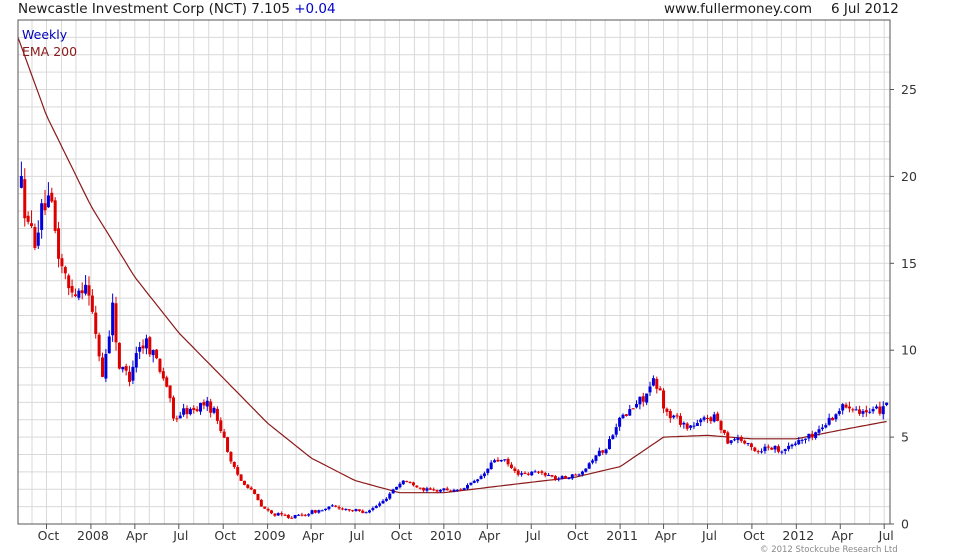 This screenshot has width=980, height=560. Describe the element at coordinates (738, 9) in the screenshot. I see `website-link: www.fullermoney.com` at that location.